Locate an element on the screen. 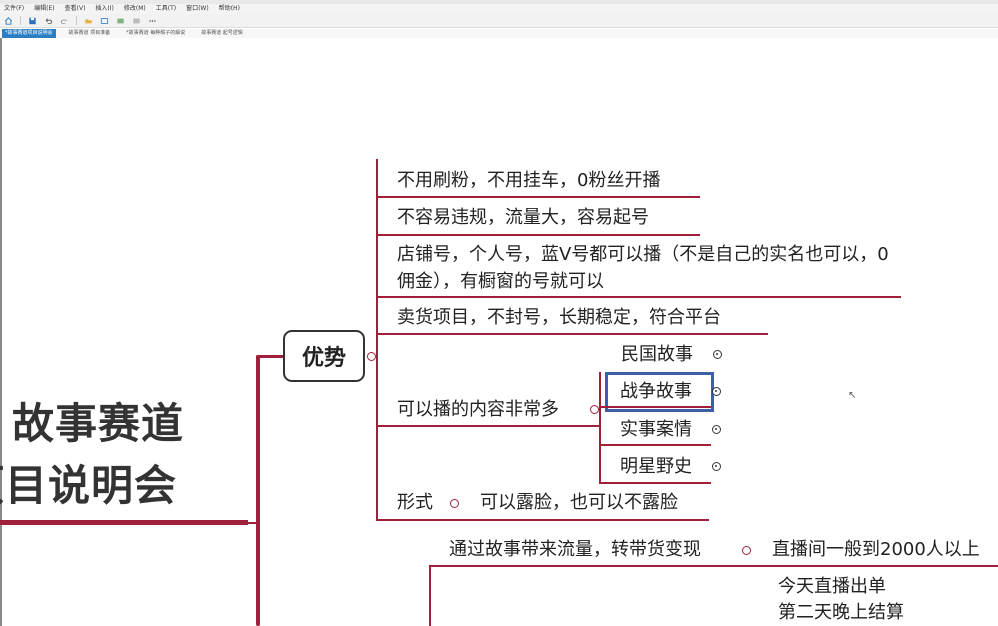 The width and height of the screenshot is (998, 626). tab-project-briefing: *故事赛道项目说明会 is located at coordinates (29, 33).